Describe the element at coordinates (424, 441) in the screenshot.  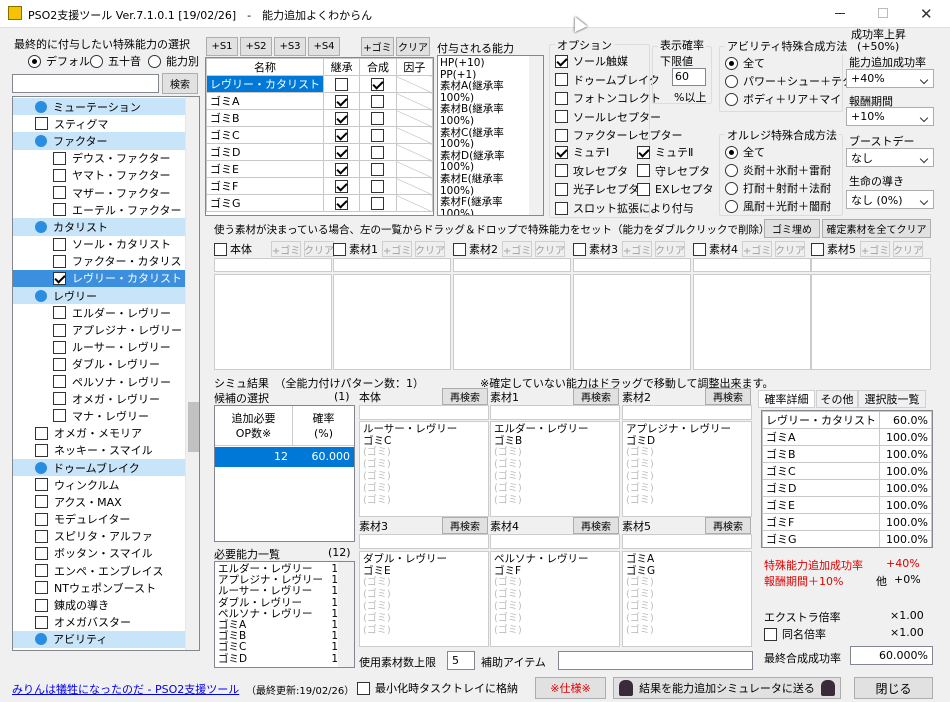
I see `result-line: ゴミC` at that location.